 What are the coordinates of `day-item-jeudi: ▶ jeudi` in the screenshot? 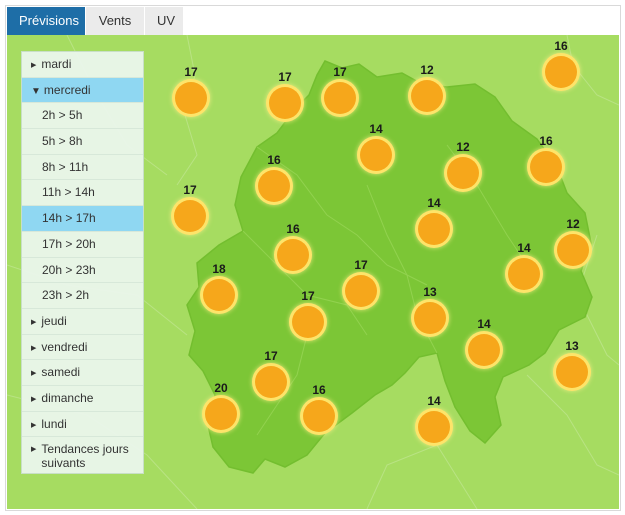 It's located at (82, 322).